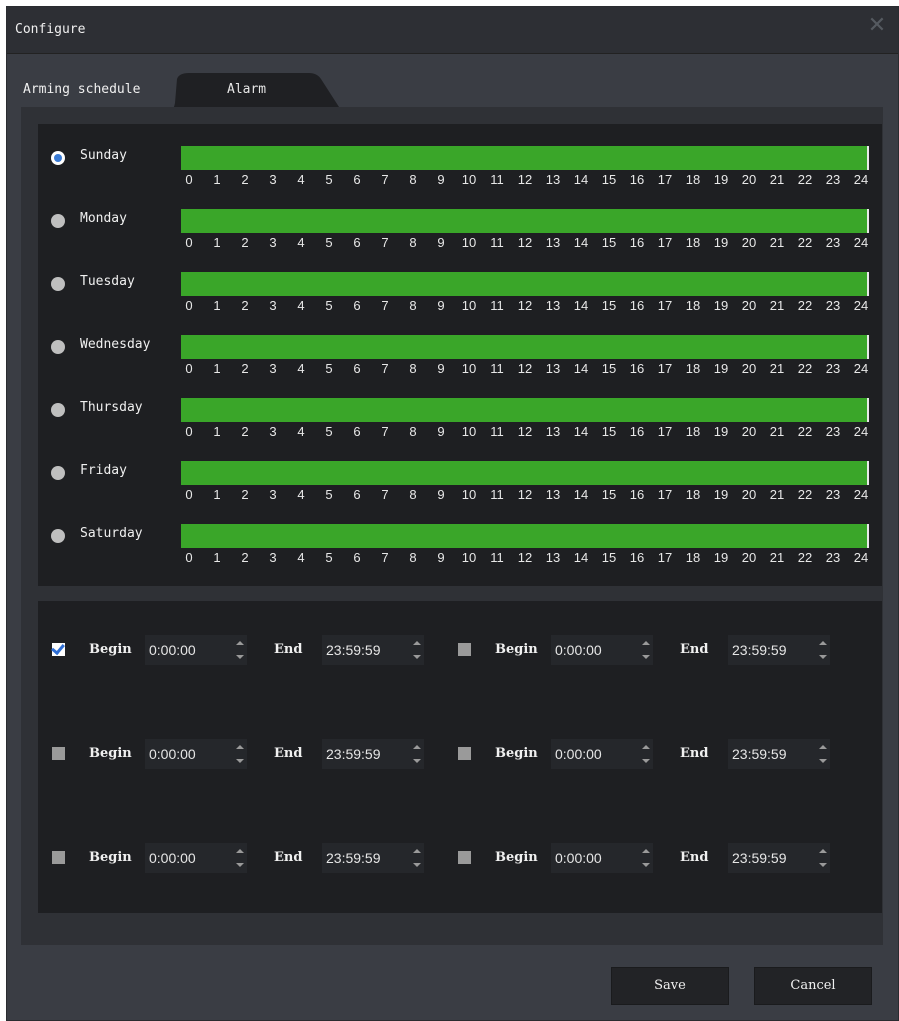  What do you see at coordinates (58, 410) in the screenshot?
I see `day-radio-thursday` at bounding box center [58, 410].